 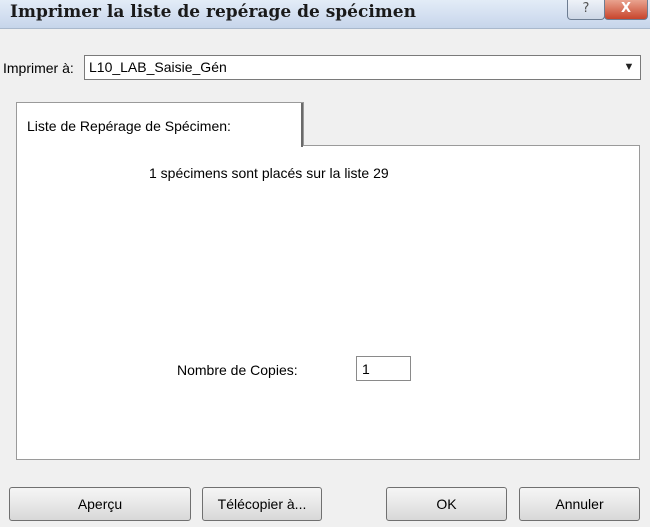 What do you see at coordinates (100, 504) in the screenshot?
I see `preview-button: Aperçu` at bounding box center [100, 504].